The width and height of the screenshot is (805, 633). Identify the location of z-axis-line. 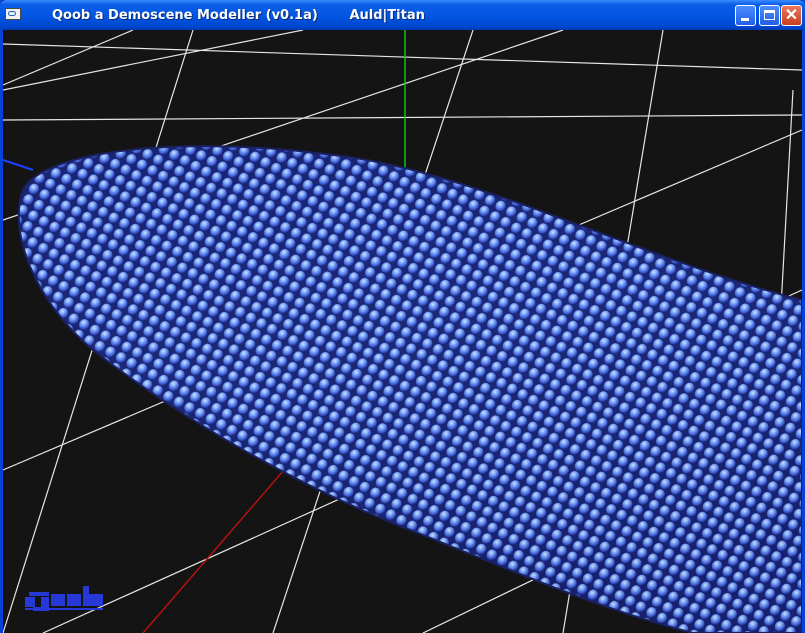
(18, 165).